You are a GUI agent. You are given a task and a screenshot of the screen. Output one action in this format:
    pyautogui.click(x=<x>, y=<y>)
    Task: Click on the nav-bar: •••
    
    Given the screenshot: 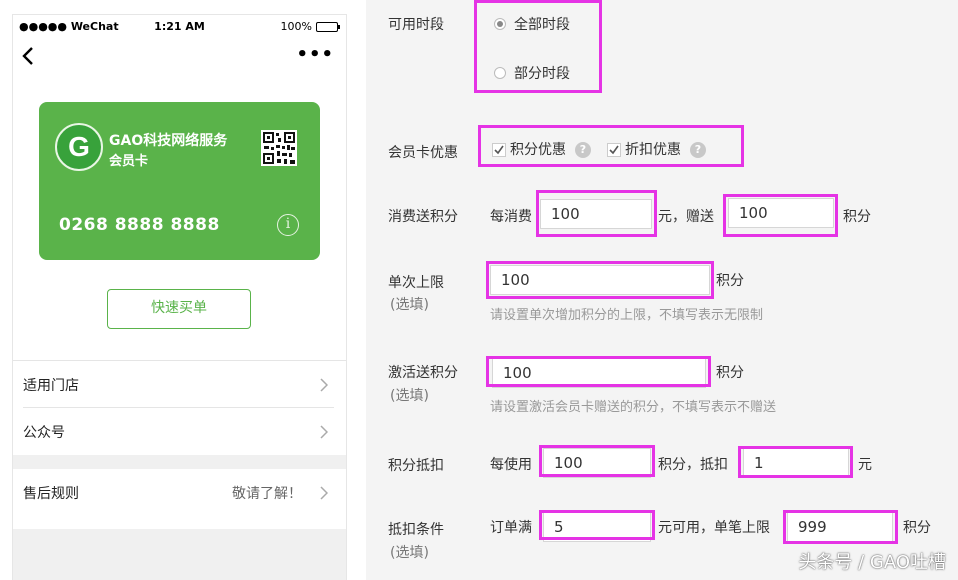 What is the action you would take?
    pyautogui.click(x=179, y=57)
    